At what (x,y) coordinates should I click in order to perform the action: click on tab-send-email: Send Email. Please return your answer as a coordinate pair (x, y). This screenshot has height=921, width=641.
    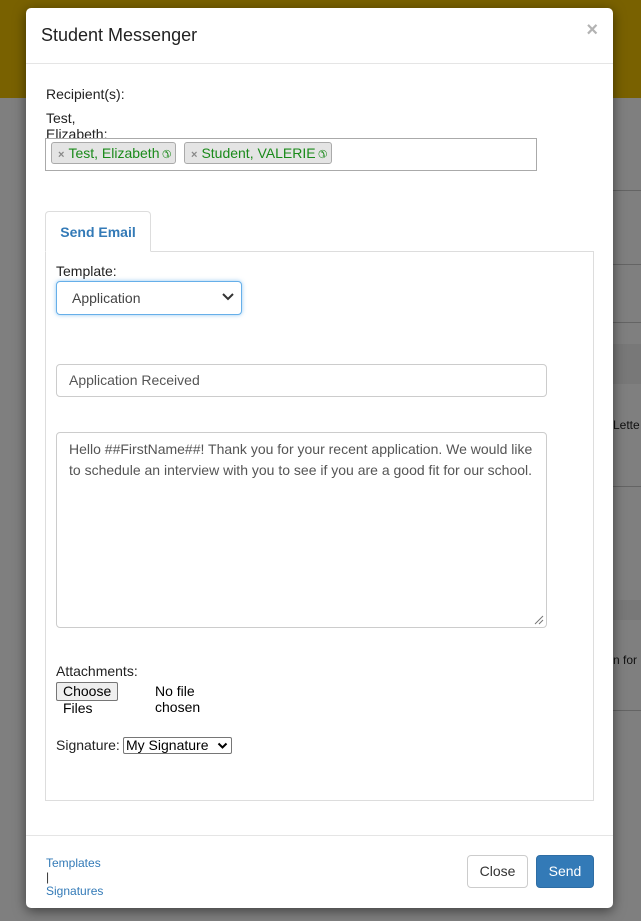
    Looking at the image, I should click on (98, 231).